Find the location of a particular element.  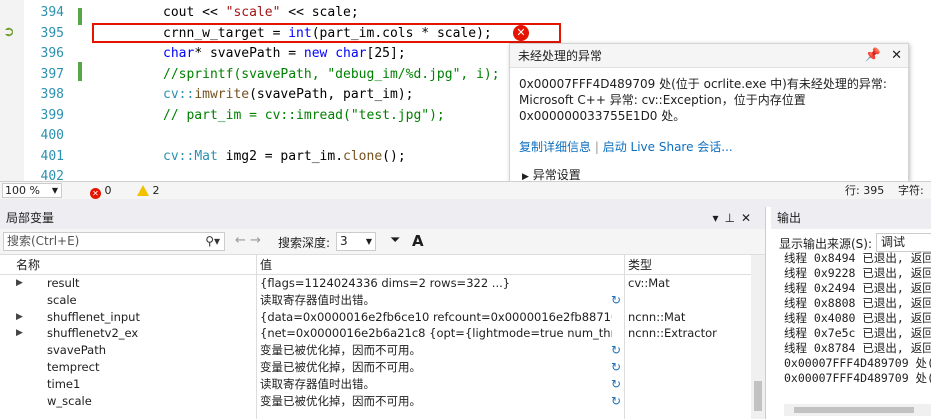

search-input: 搜索(Ctrl+E) ⚲▾ is located at coordinates (114, 241).